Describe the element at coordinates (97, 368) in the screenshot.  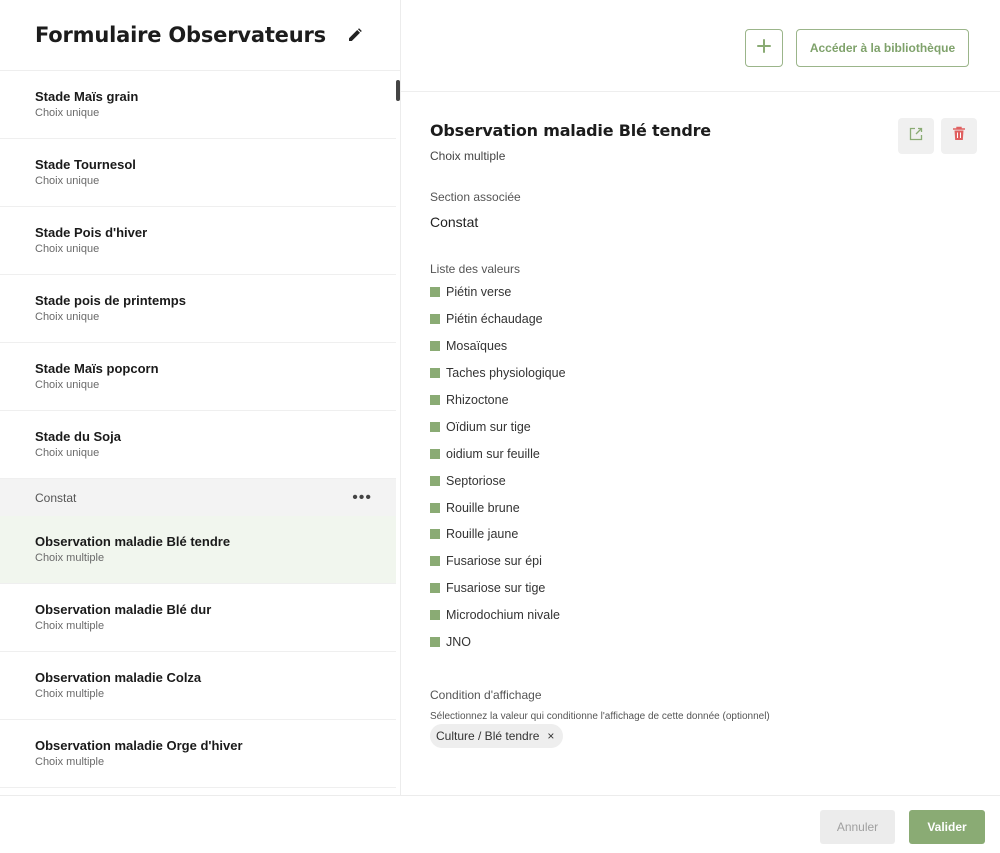
I see `item-name: Stade Maïs popcorn` at that location.